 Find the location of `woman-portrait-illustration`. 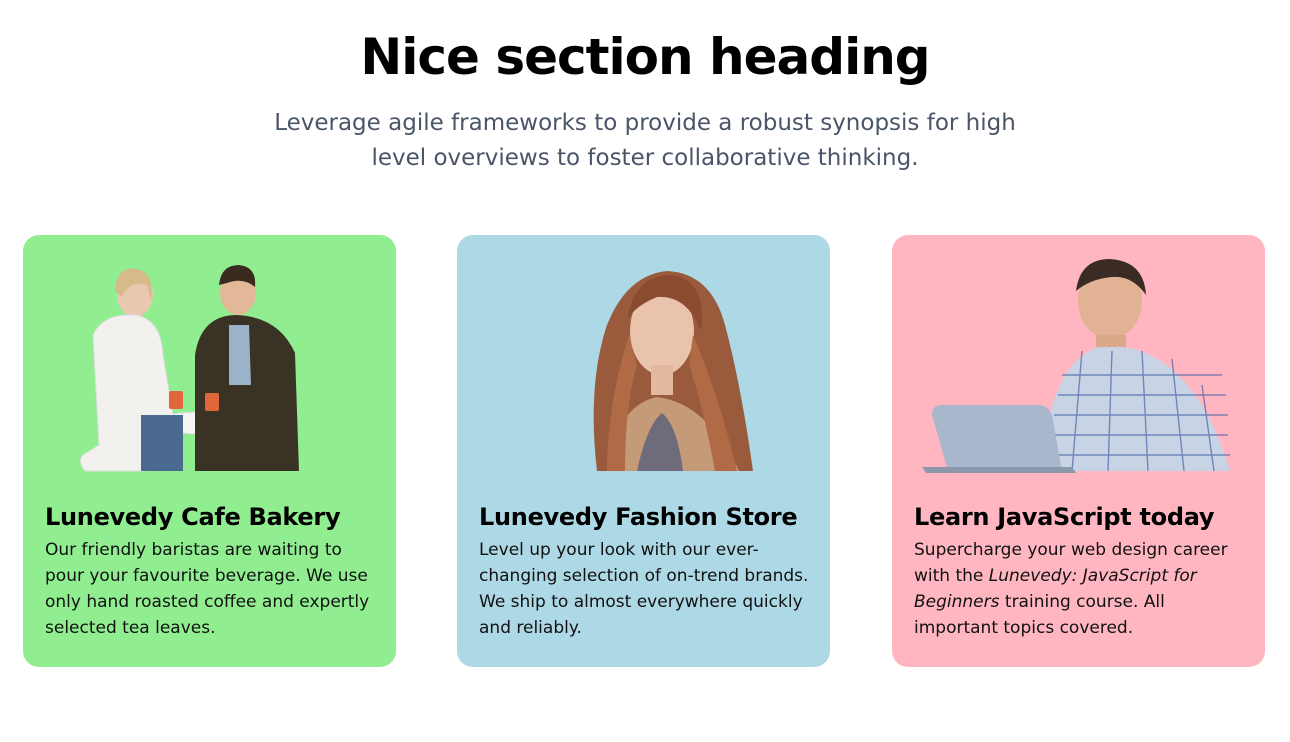

woman-portrait-illustration is located at coordinates (673, 371).